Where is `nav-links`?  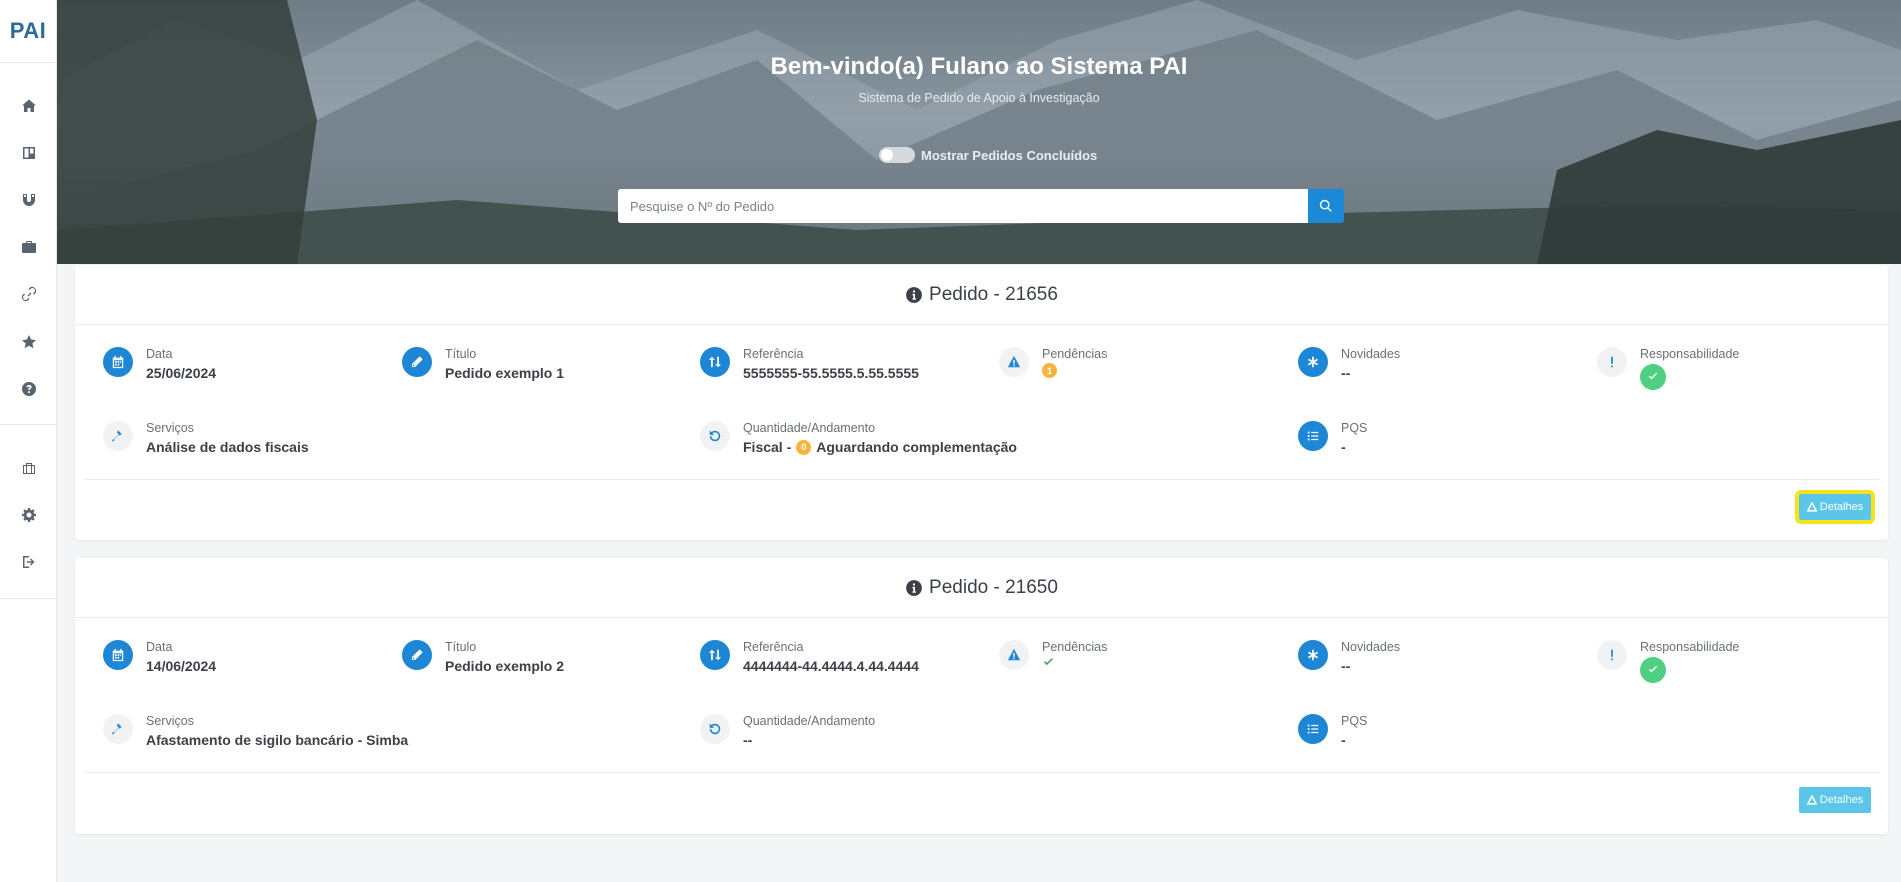
nav-links is located at coordinates (28, 294).